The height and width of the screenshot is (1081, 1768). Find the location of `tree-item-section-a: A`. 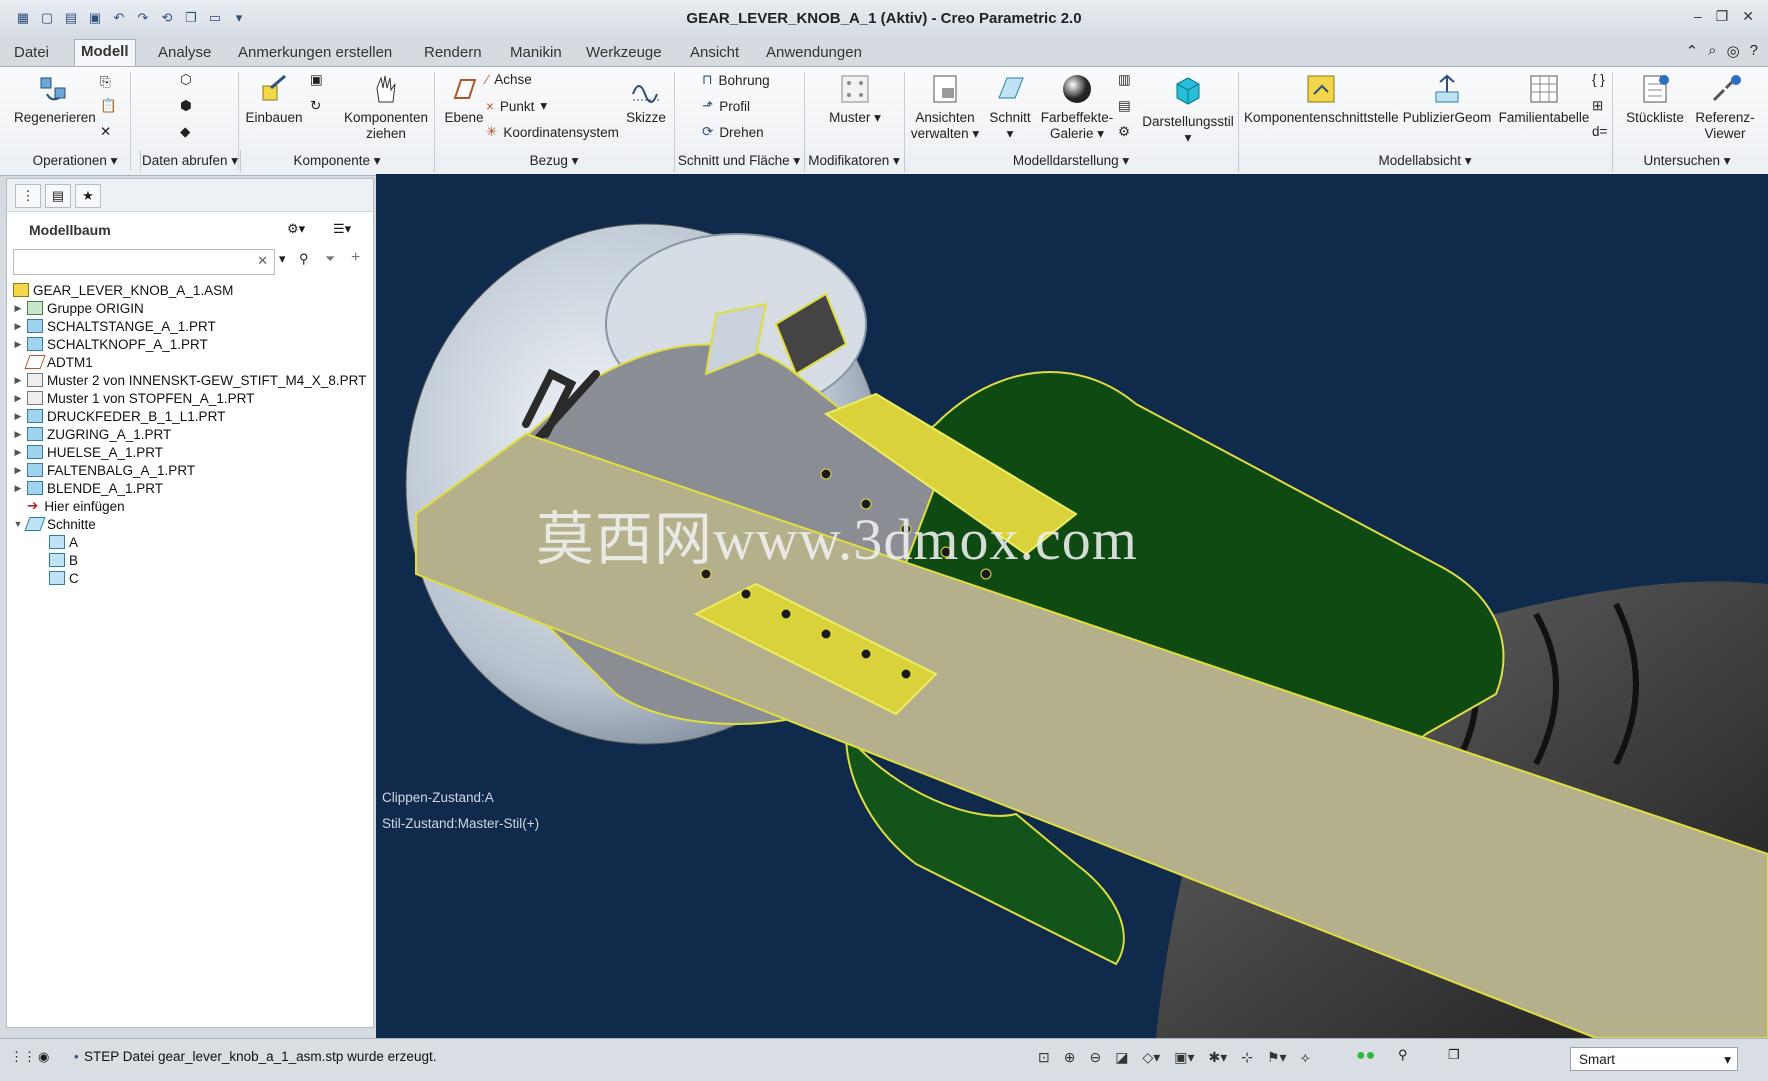

tree-item-section-a: A is located at coordinates (62, 542).